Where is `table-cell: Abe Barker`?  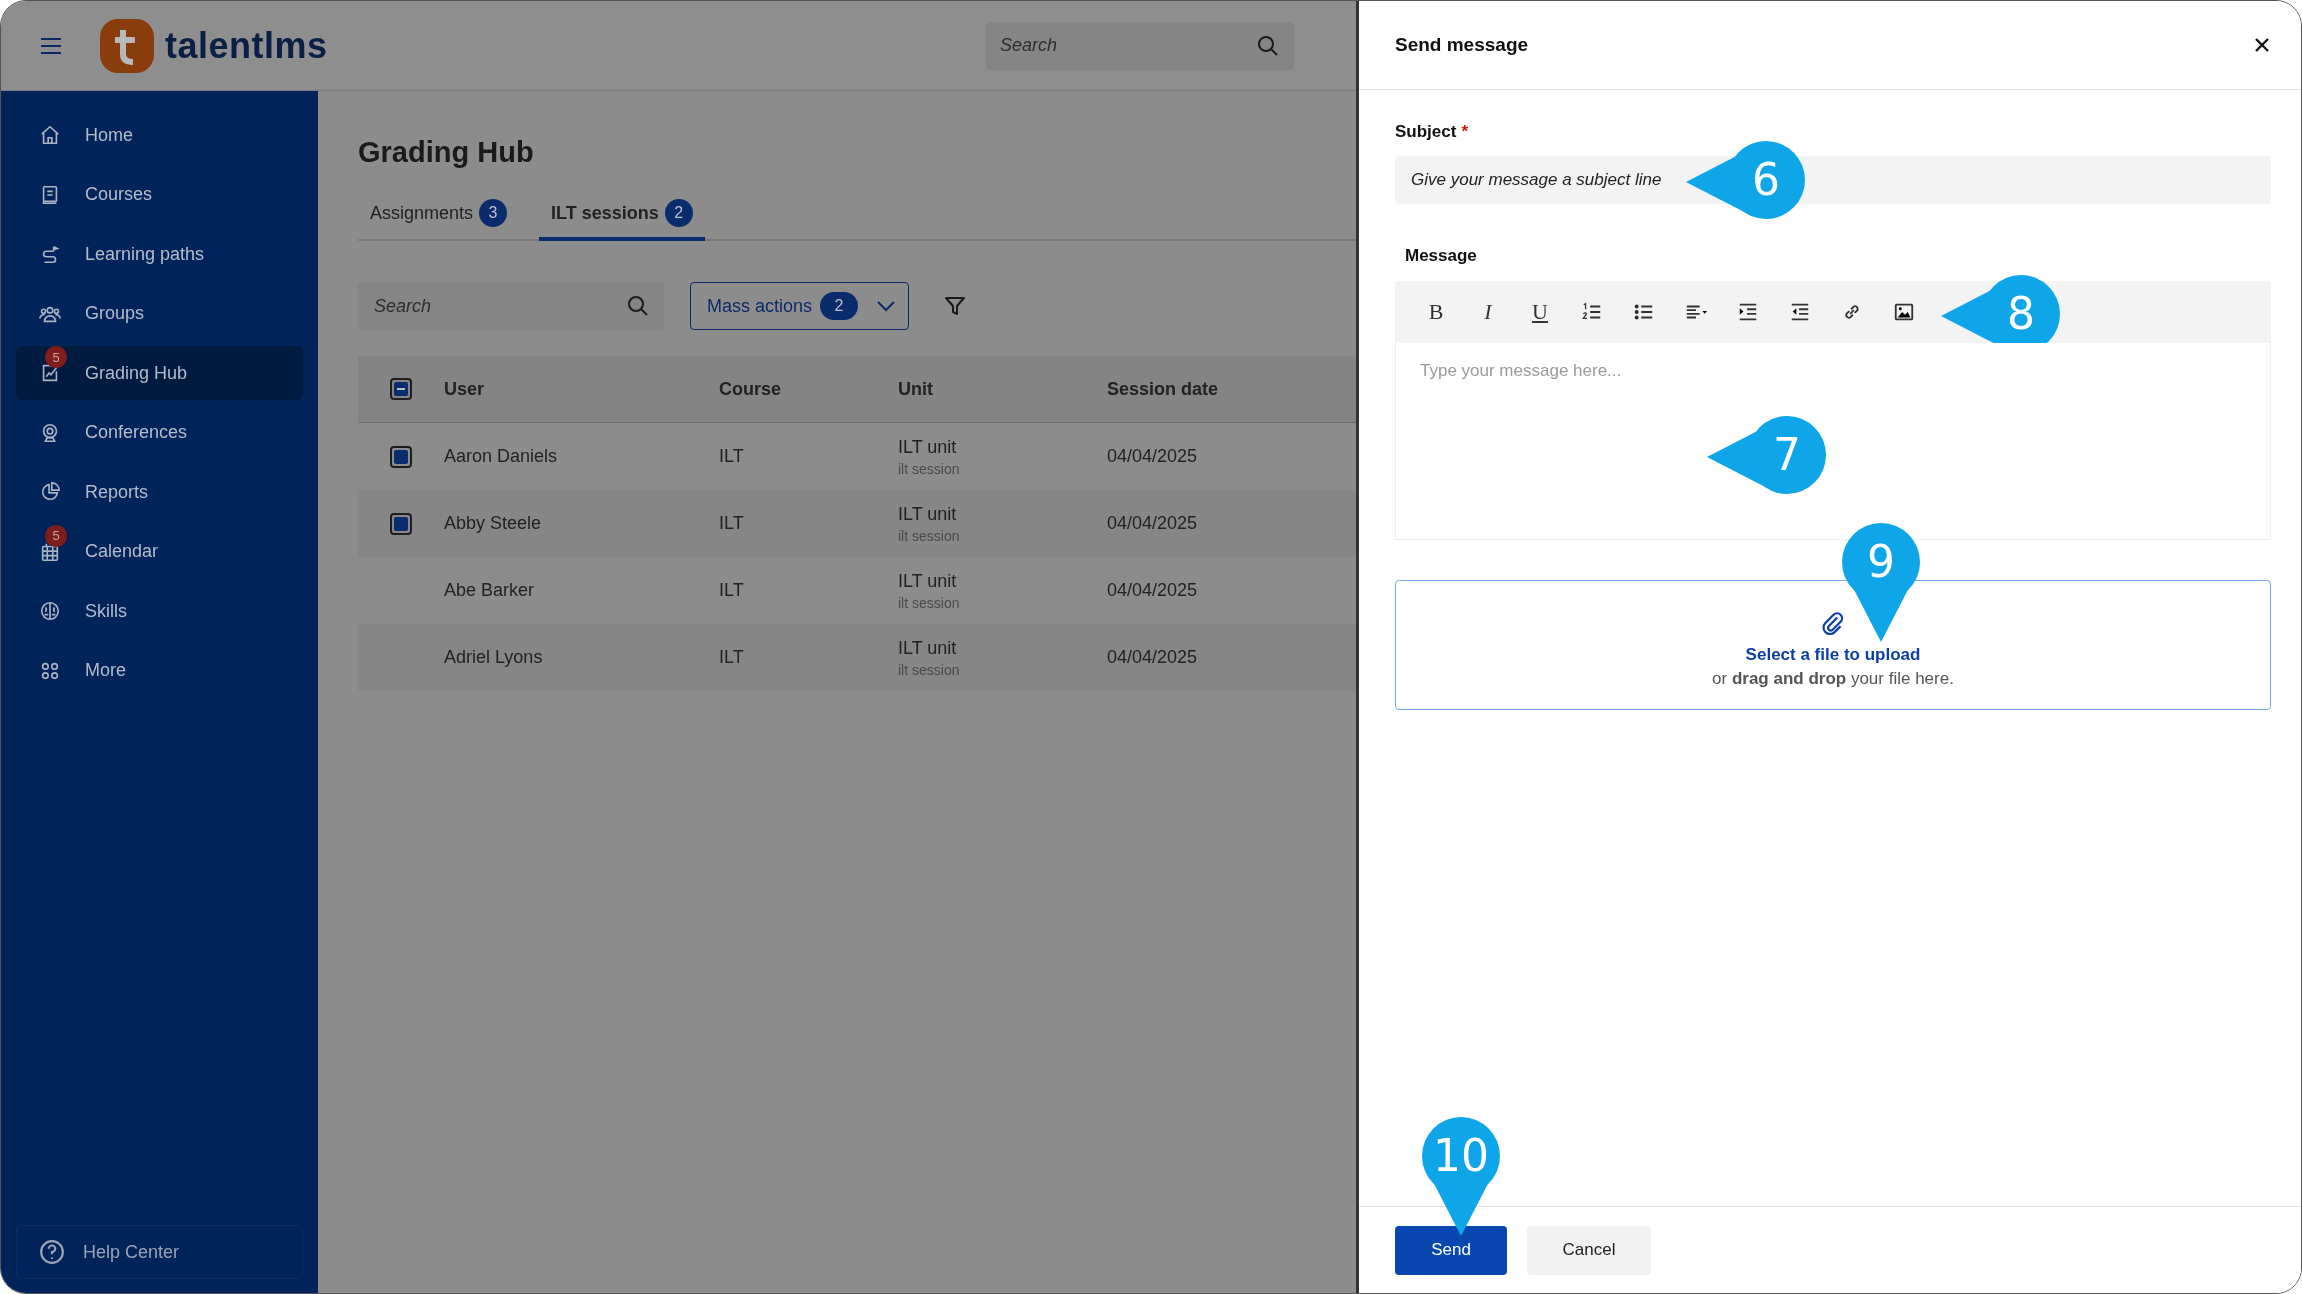 table-cell: Abe Barker is located at coordinates (489, 590).